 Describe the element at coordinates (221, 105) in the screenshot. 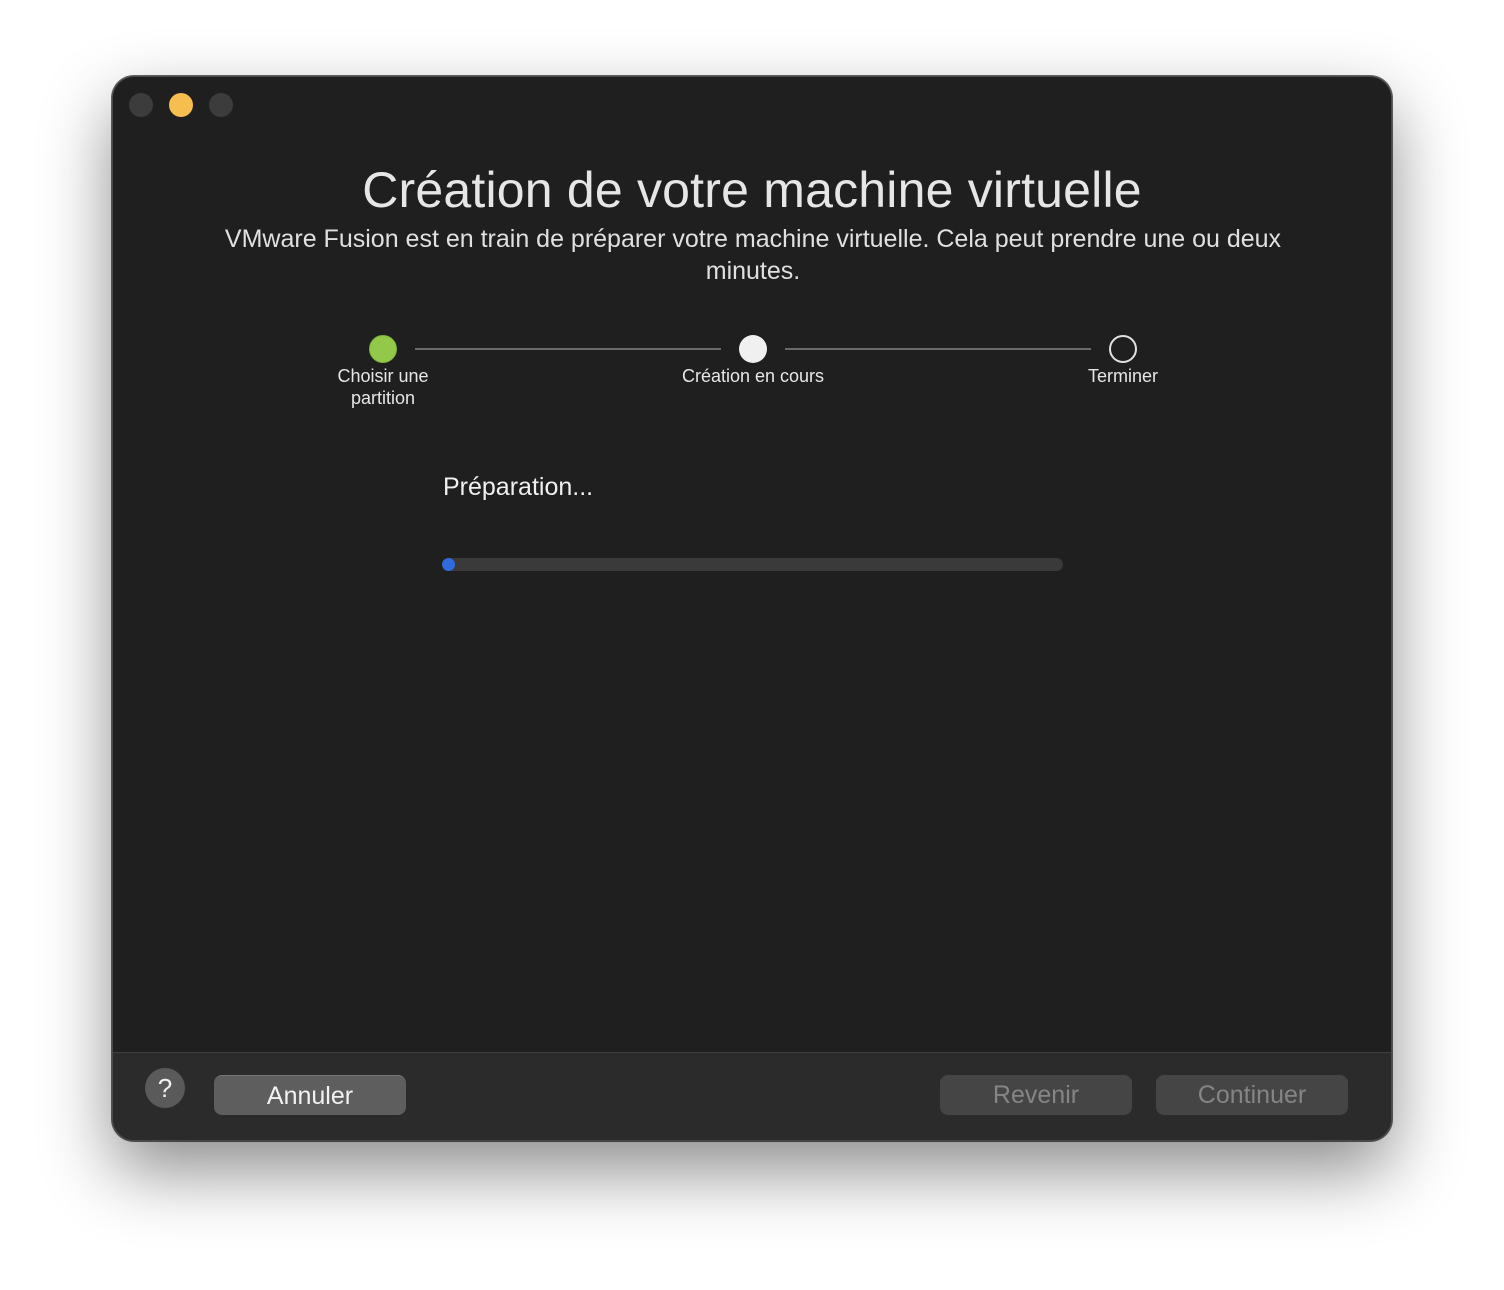

I see `zoom-window-icon` at that location.